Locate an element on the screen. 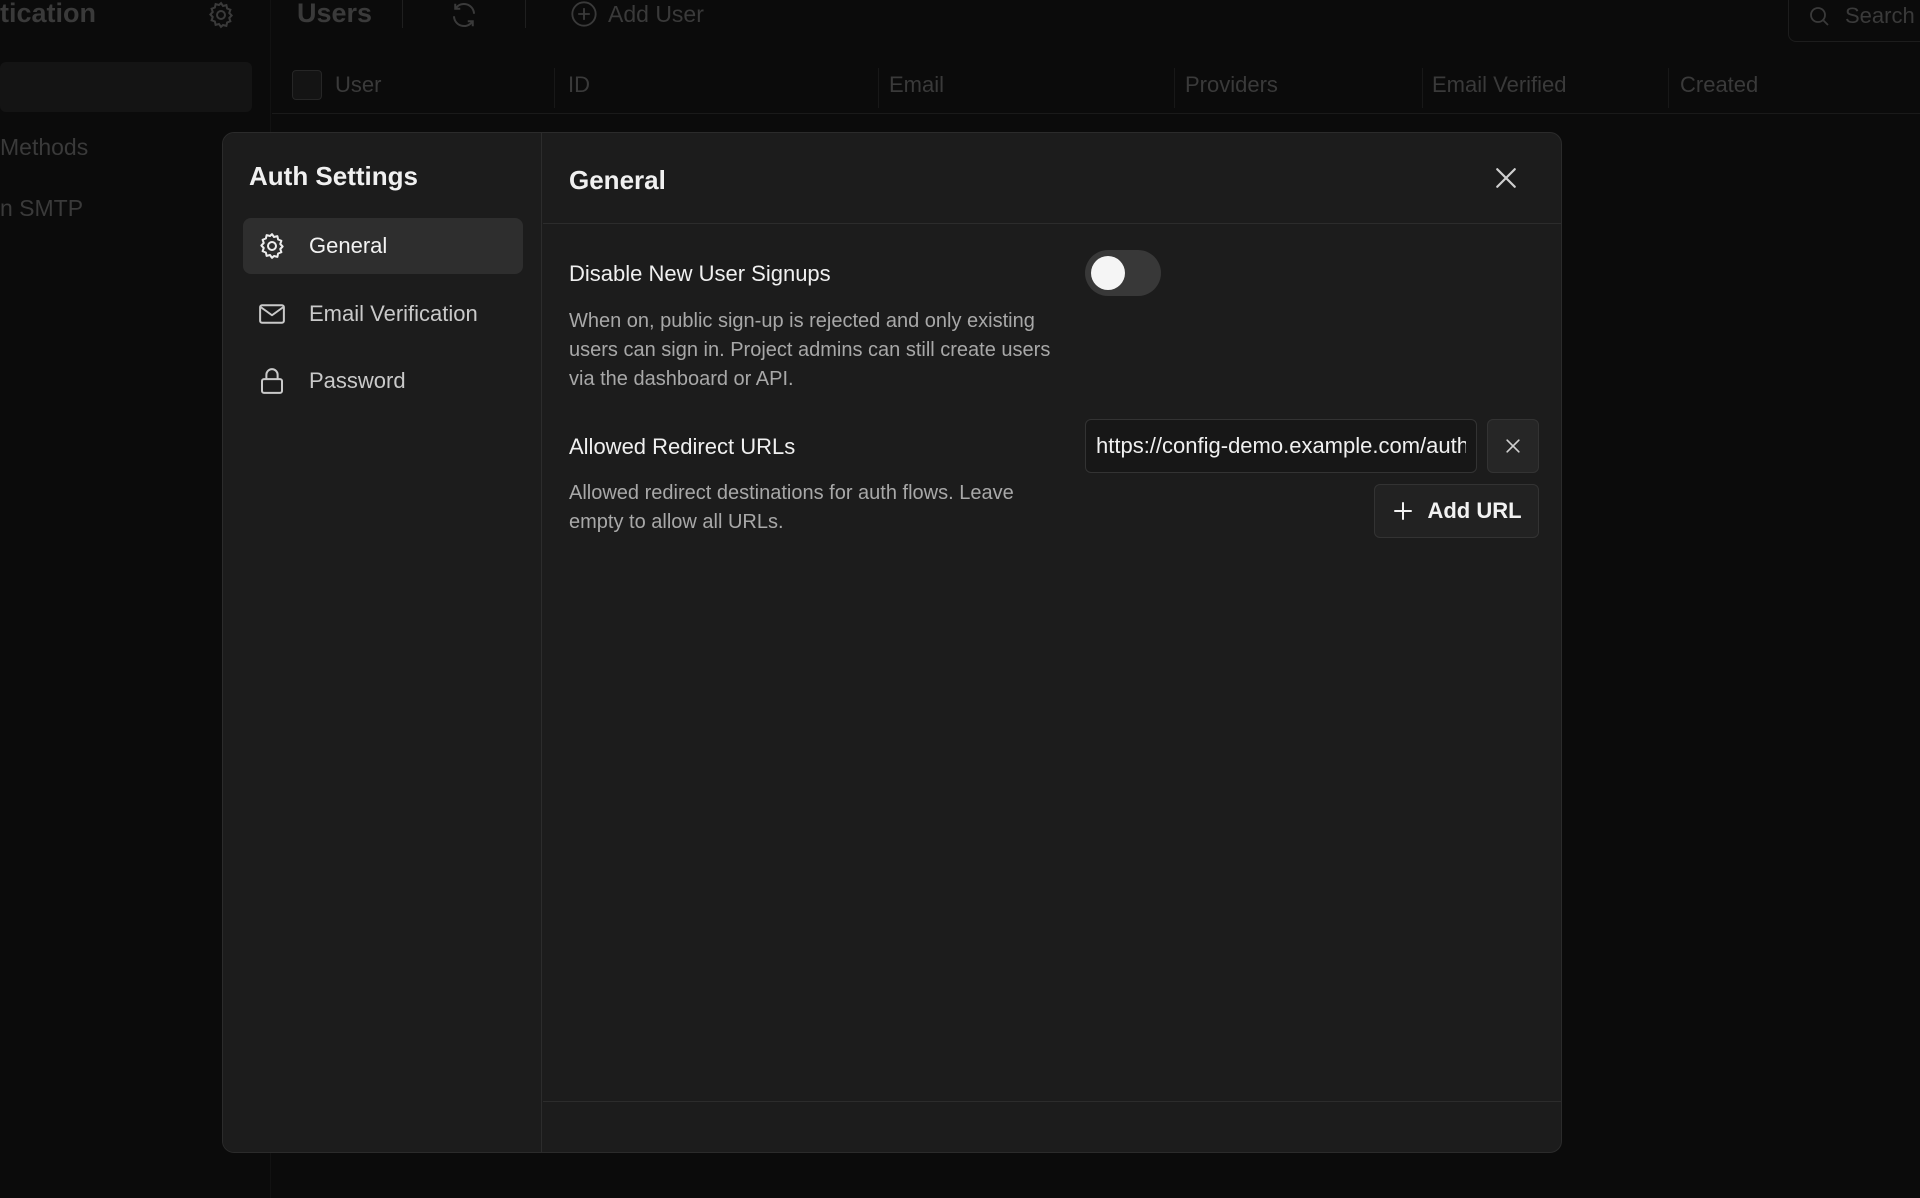 The width and height of the screenshot is (1920, 1198). remove-url-button is located at coordinates (1513, 446).